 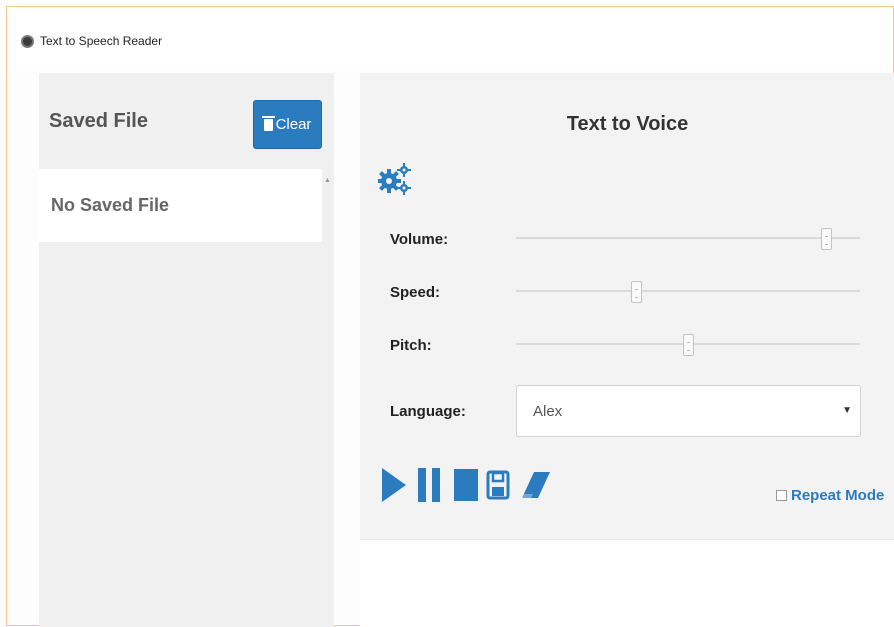 I want to click on language-label: Language:, so click(x=428, y=411).